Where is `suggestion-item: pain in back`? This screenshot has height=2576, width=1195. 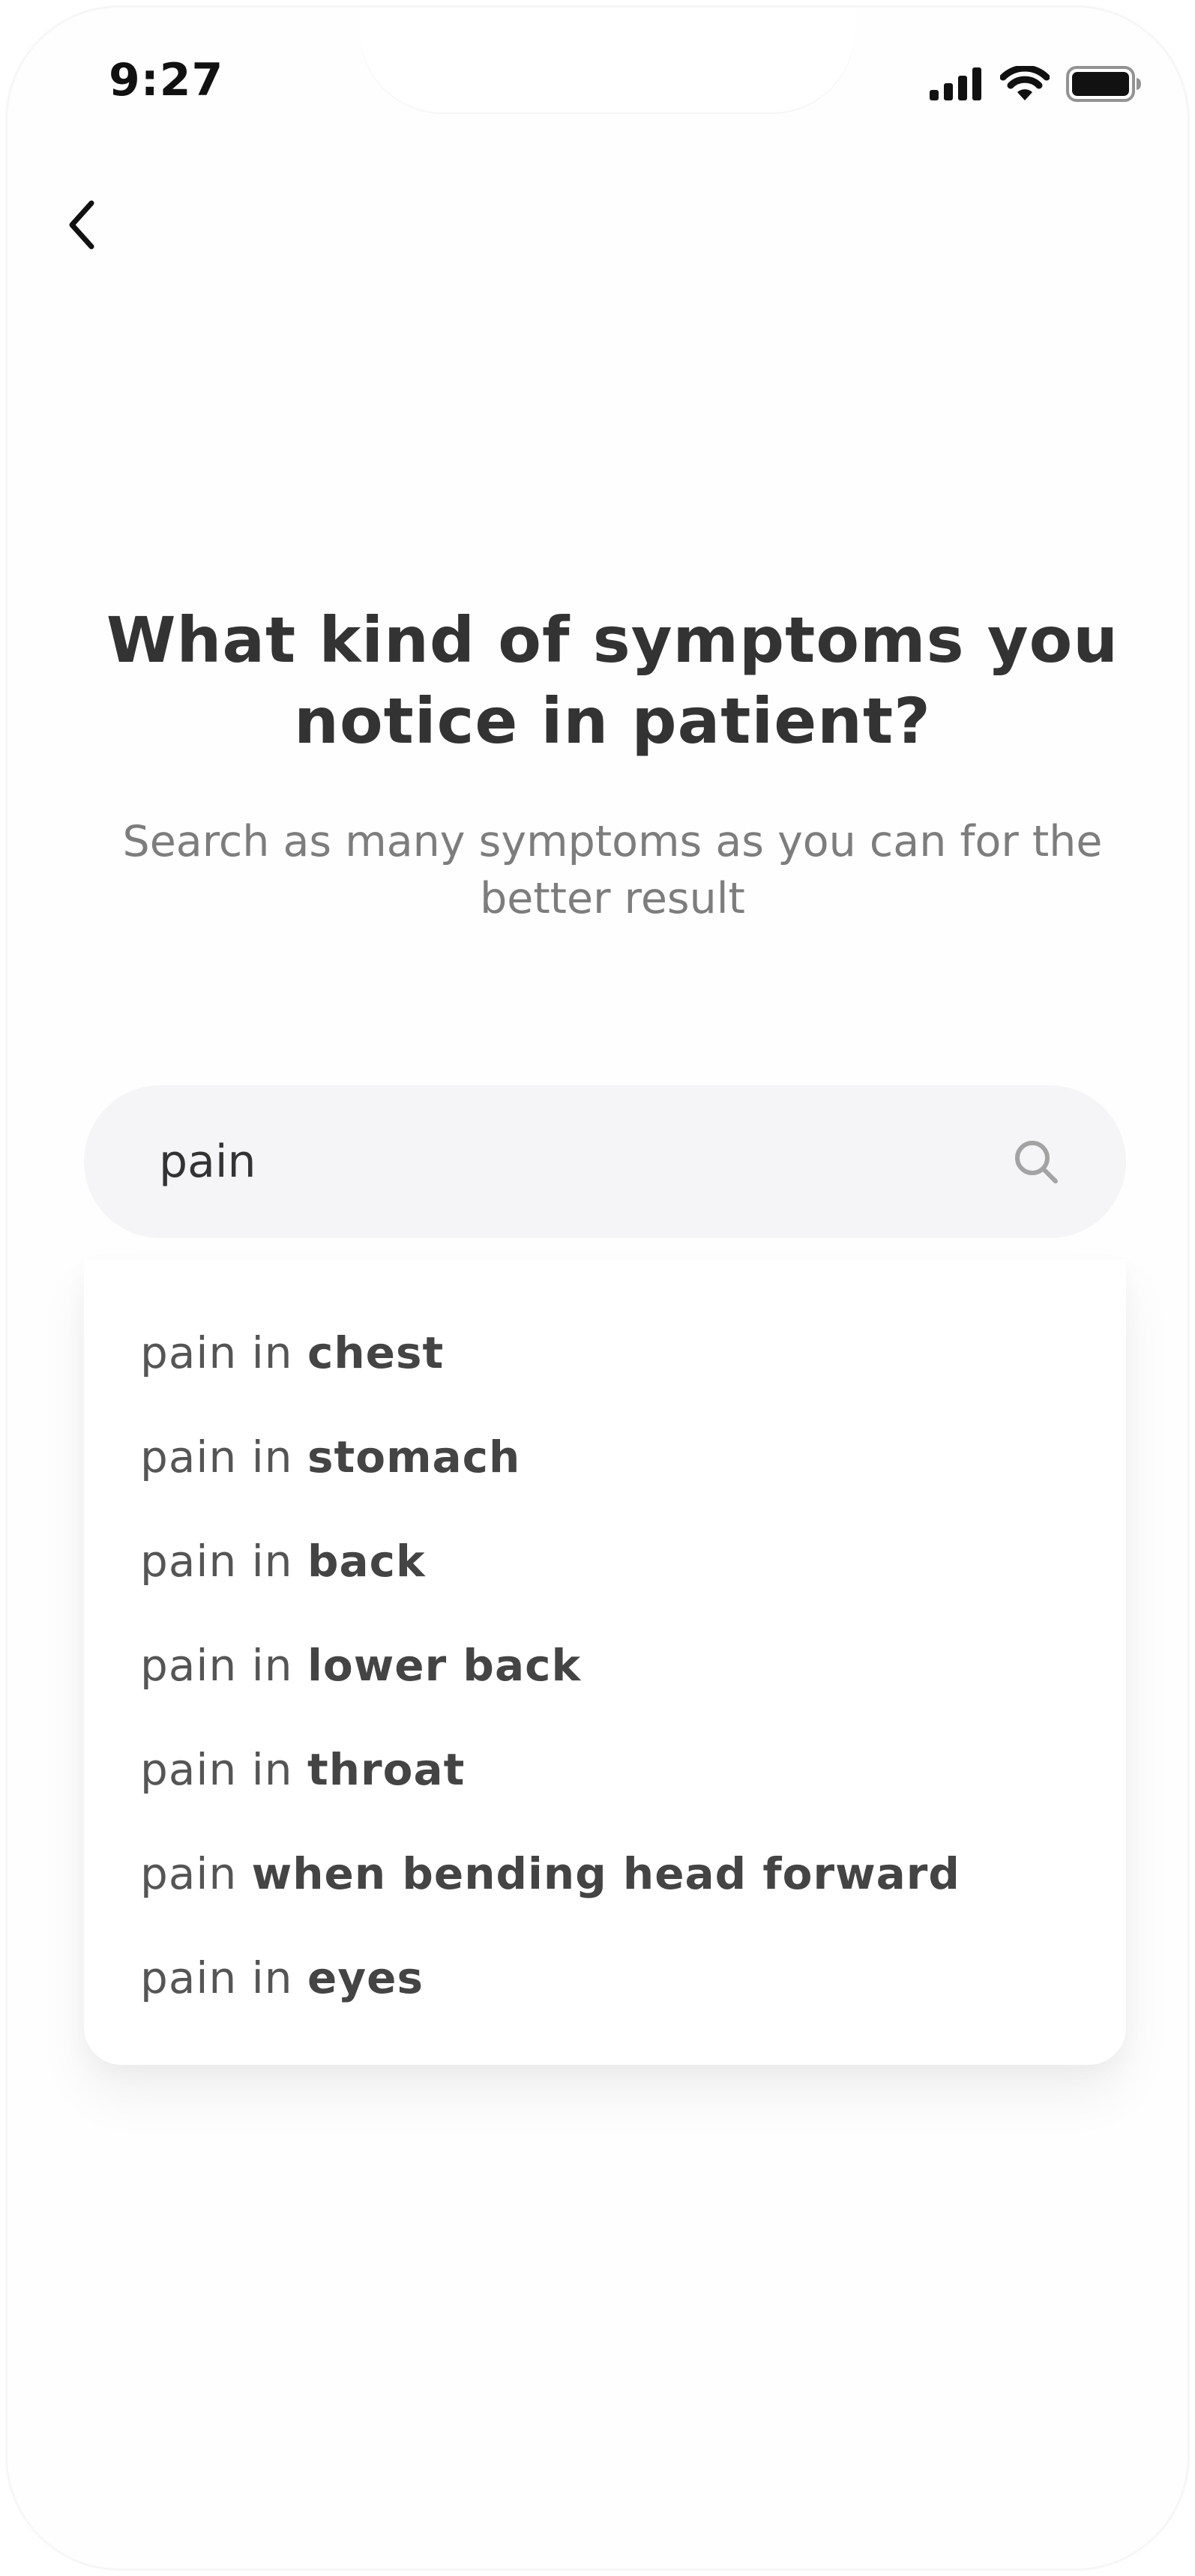 suggestion-item: pain in back is located at coordinates (283, 1561).